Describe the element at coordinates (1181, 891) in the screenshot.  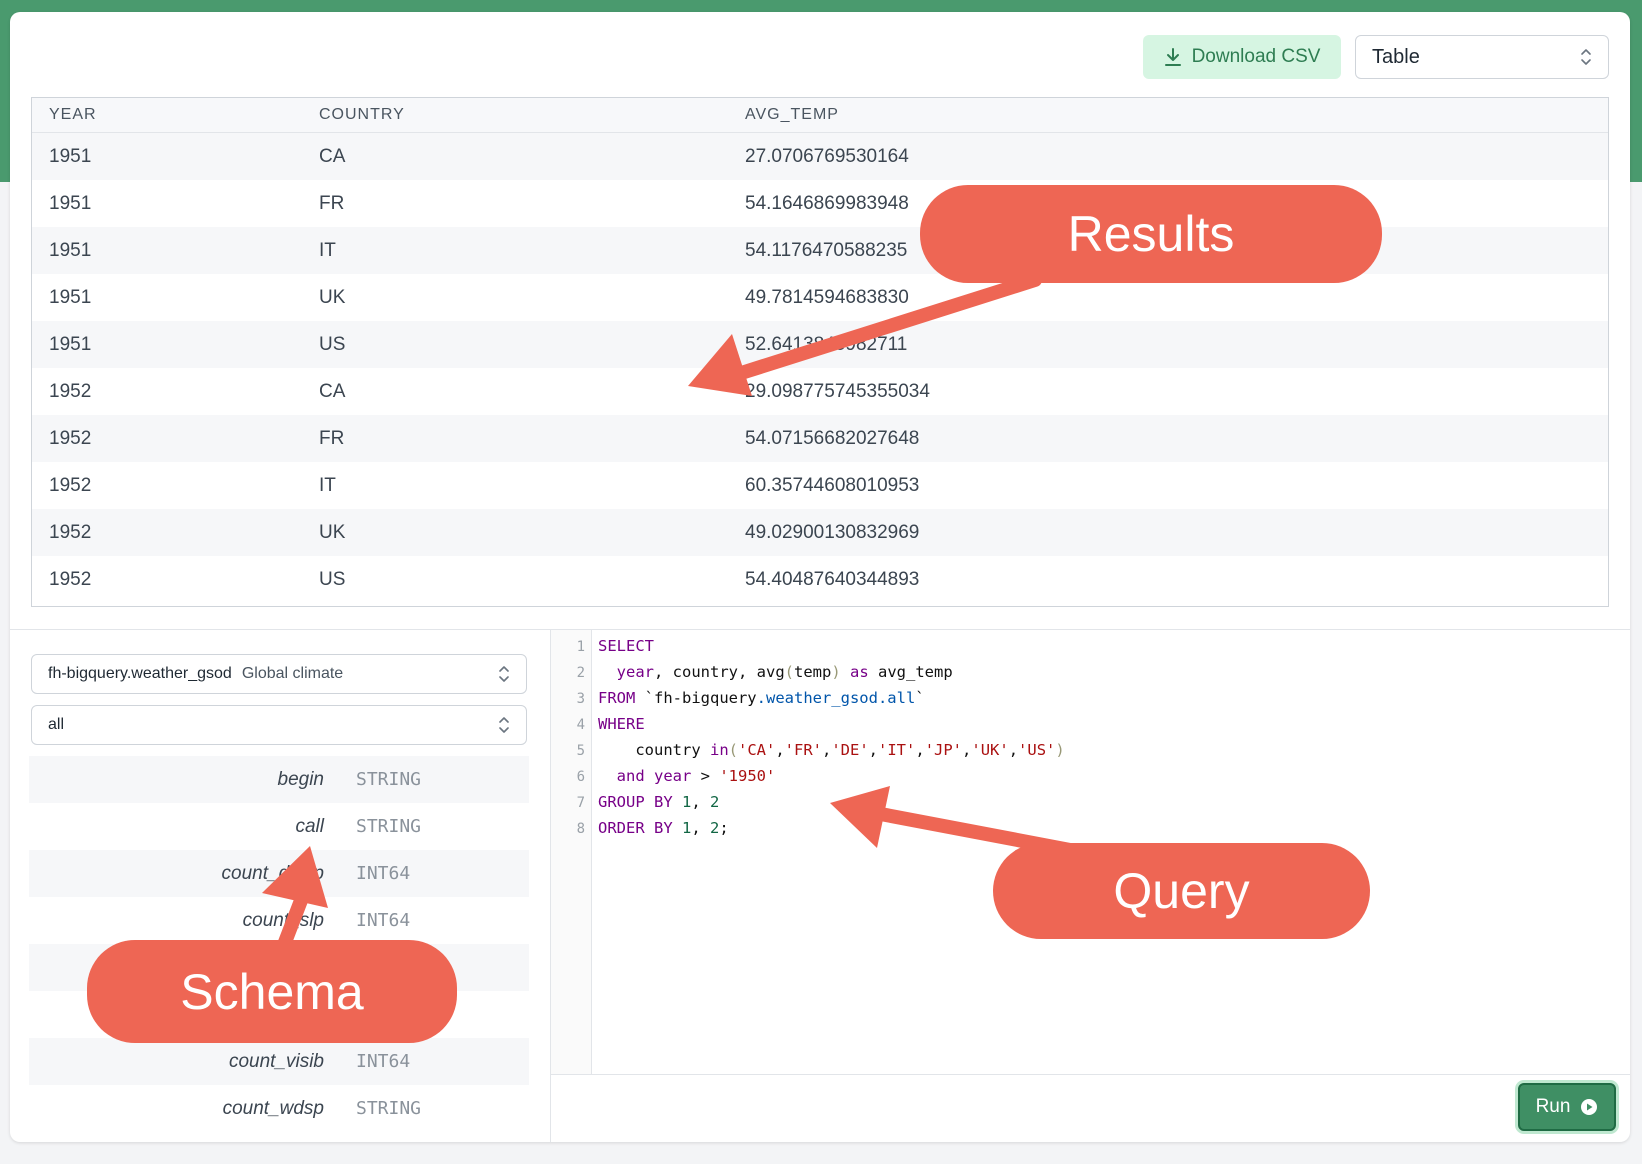
I see `query-callout: Query` at that location.